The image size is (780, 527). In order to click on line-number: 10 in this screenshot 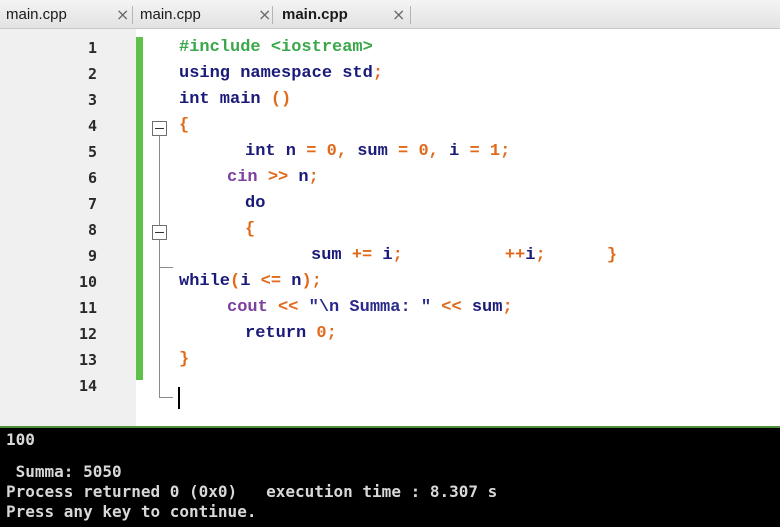, I will do `click(87, 282)`.